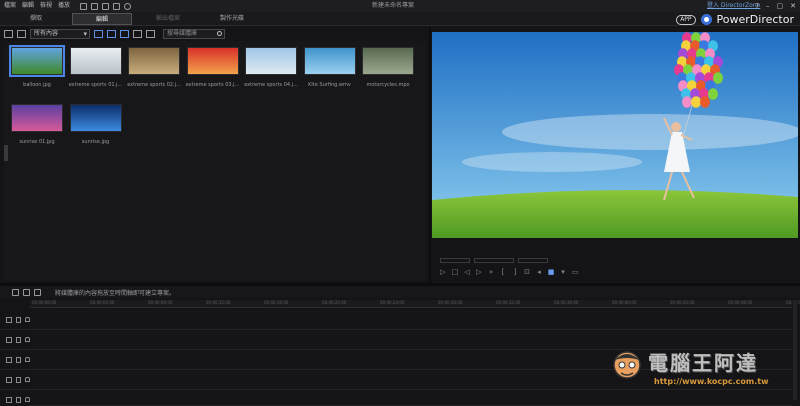 The width and height of the screenshot is (800, 406). Describe the element at coordinates (28, 6) in the screenshot. I see `menu-edit: 編輯` at that location.